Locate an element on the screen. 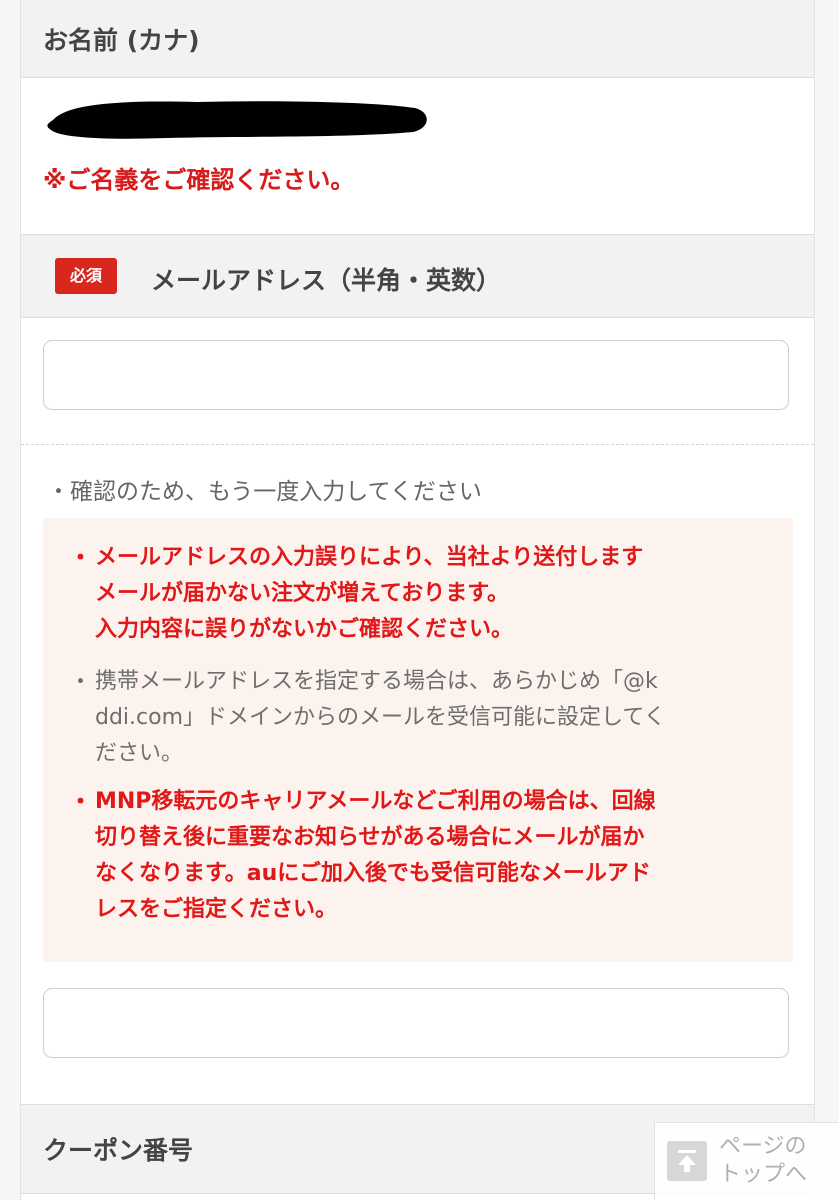 The image size is (839, 1200). redacted-name-value is located at coordinates (237, 120).